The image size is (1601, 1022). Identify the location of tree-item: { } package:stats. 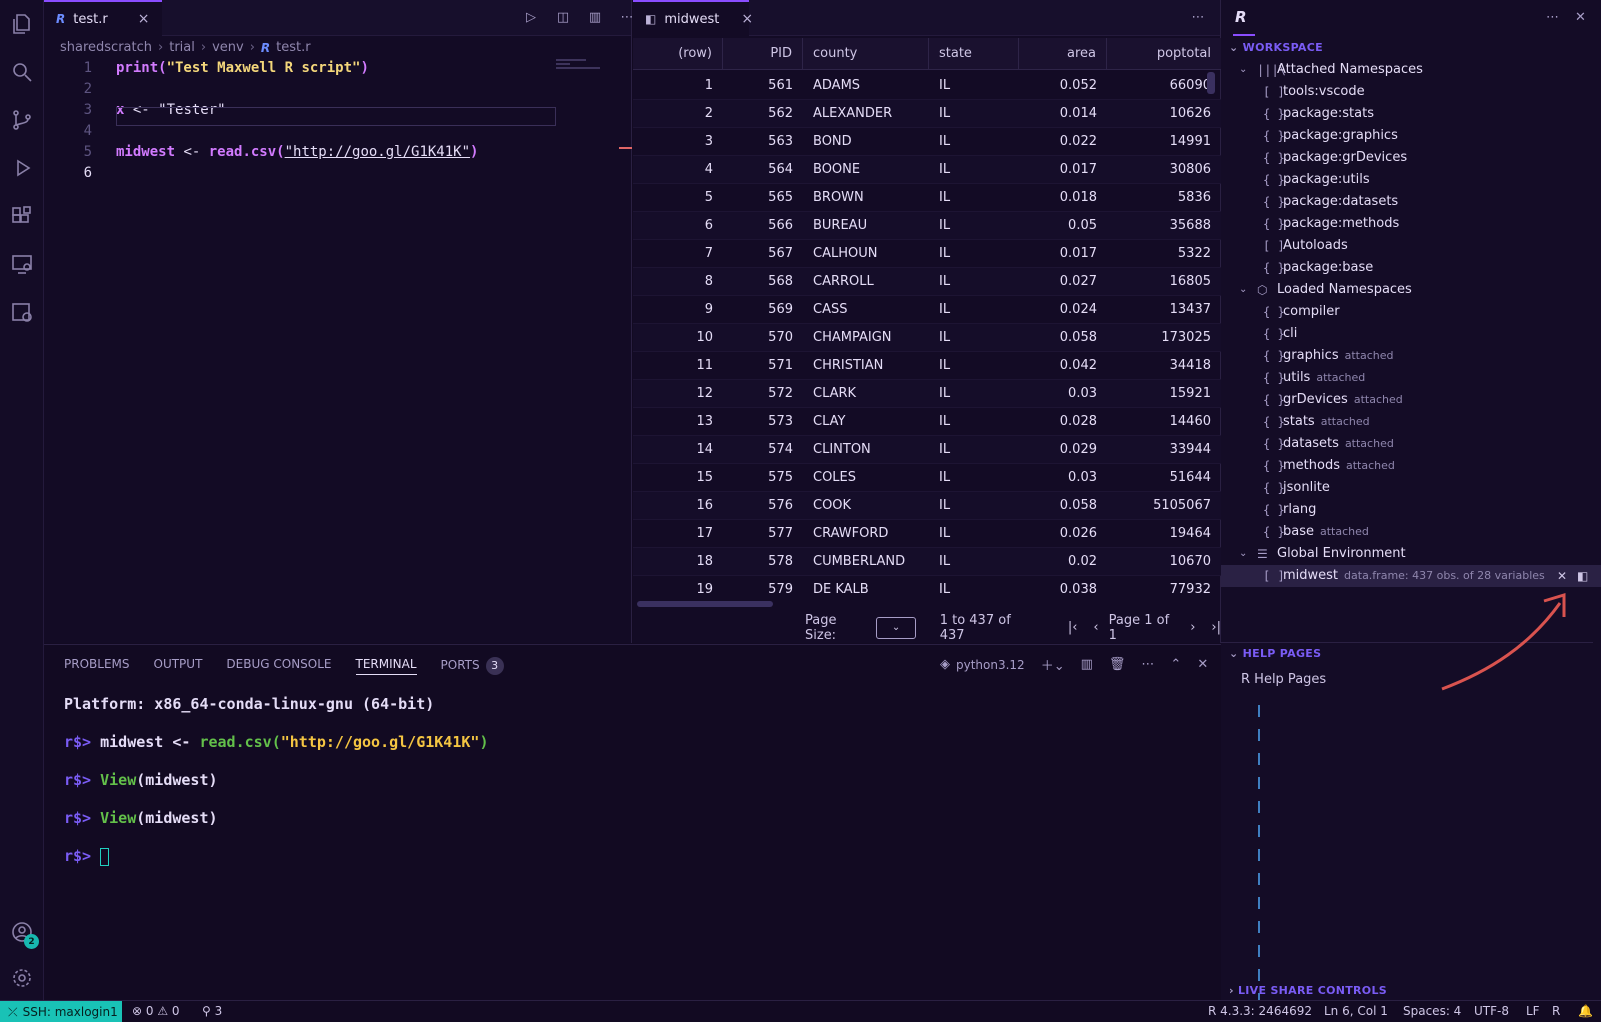
(1411, 114).